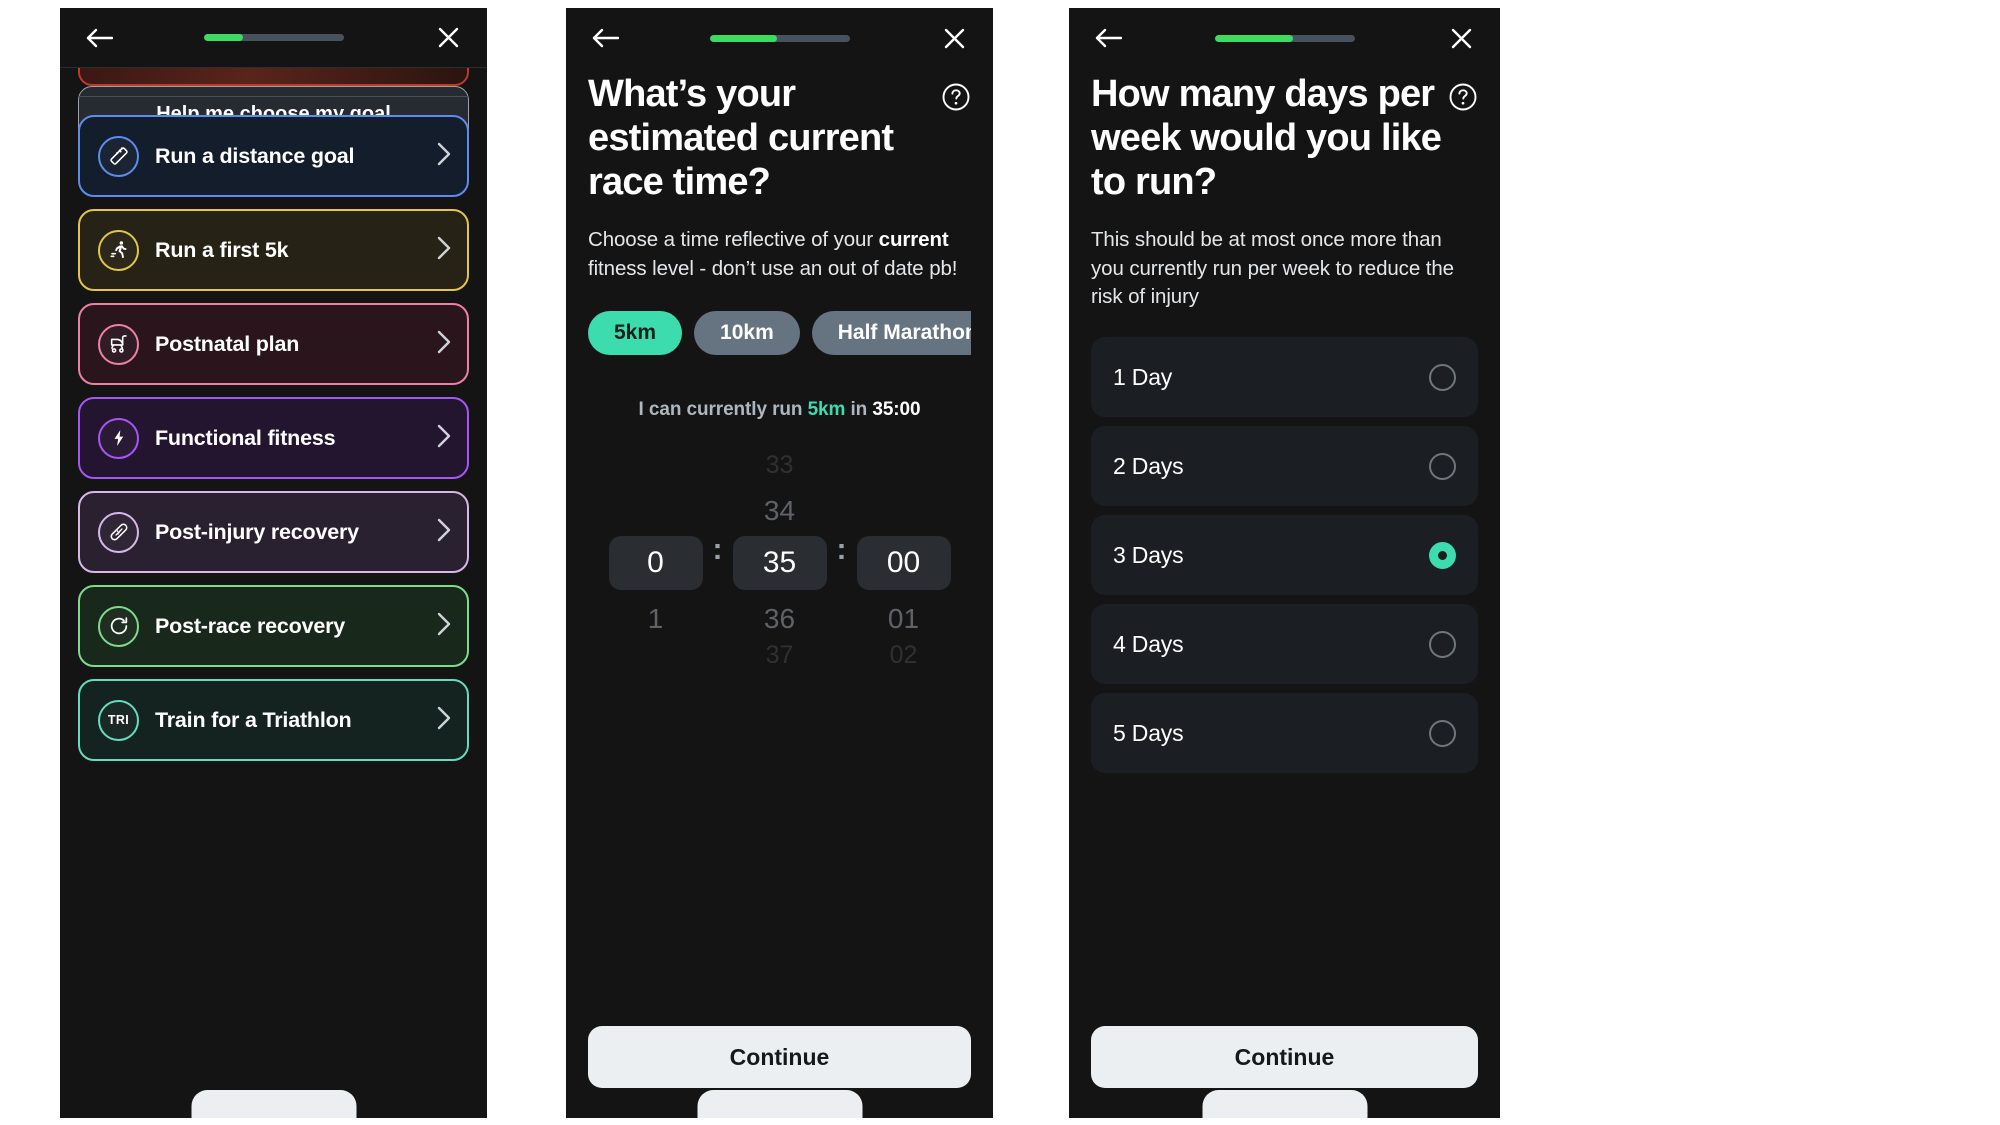 This screenshot has width=2000, height=1125. I want to click on day-option-2-days: 2 Days, so click(1284, 466).